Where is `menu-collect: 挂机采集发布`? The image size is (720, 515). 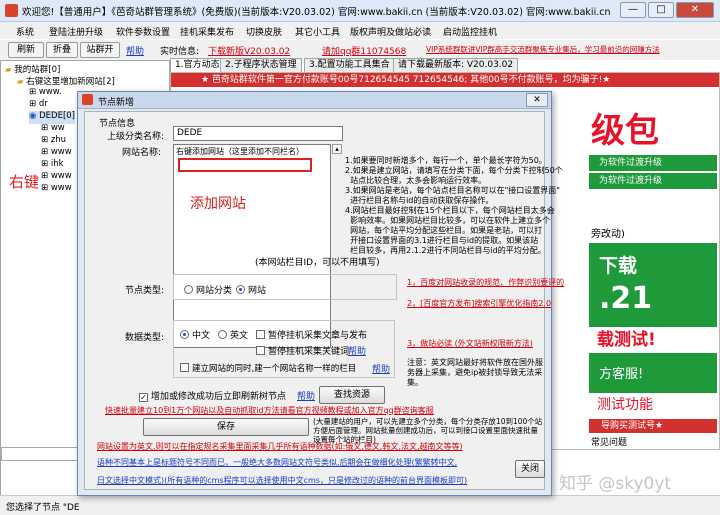 menu-collect: 挂机采集发布 is located at coordinates (207, 31).